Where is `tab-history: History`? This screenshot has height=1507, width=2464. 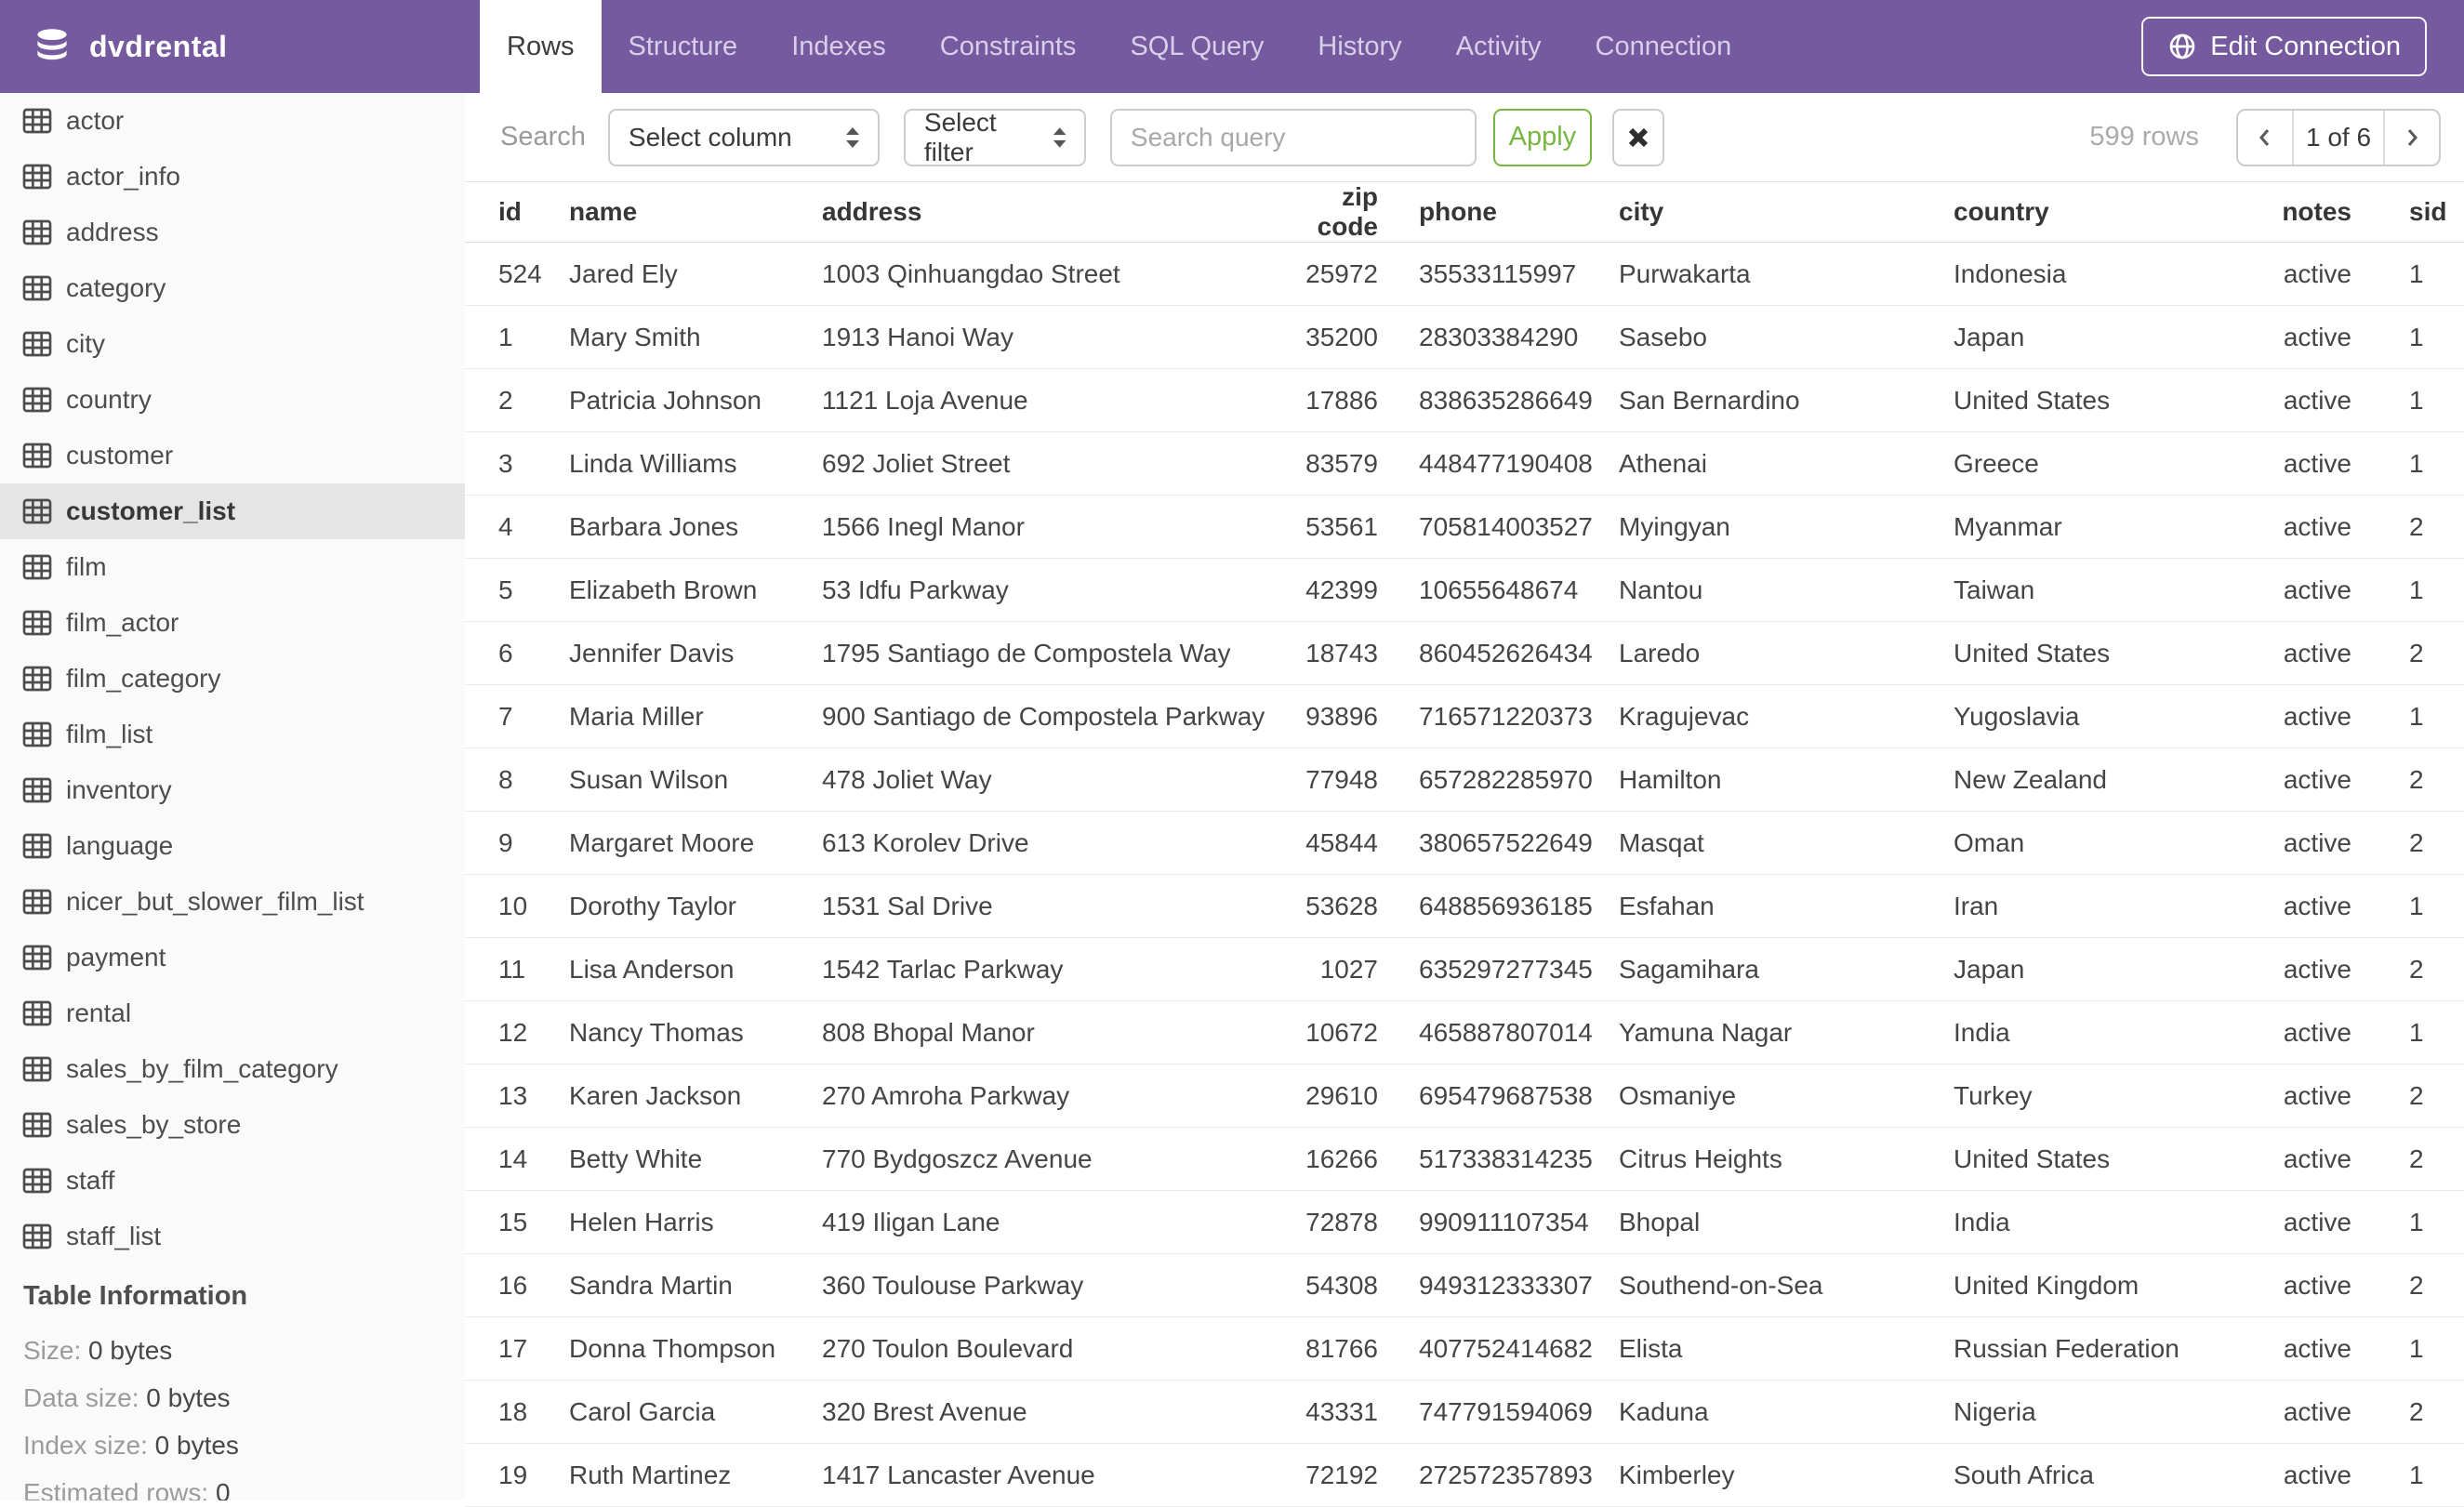 tab-history: History is located at coordinates (1359, 47).